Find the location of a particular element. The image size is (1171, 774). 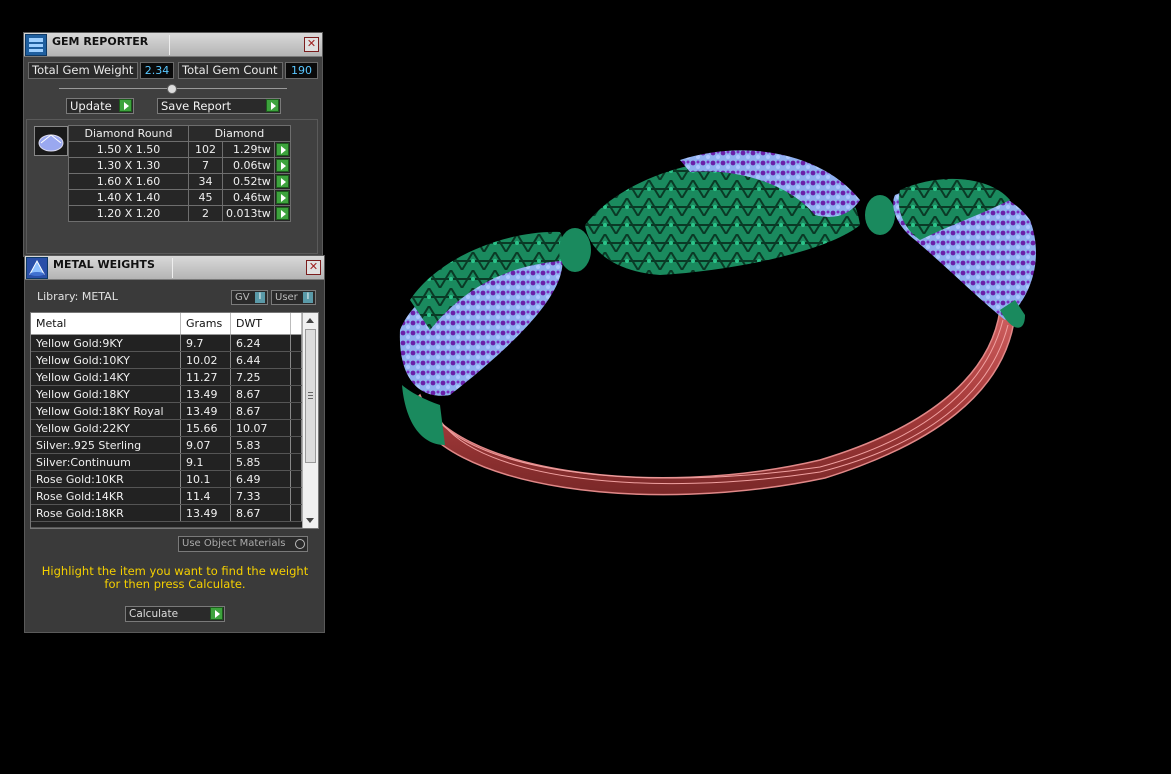

metal-metal: Silver:Continuum is located at coordinates (106, 462).